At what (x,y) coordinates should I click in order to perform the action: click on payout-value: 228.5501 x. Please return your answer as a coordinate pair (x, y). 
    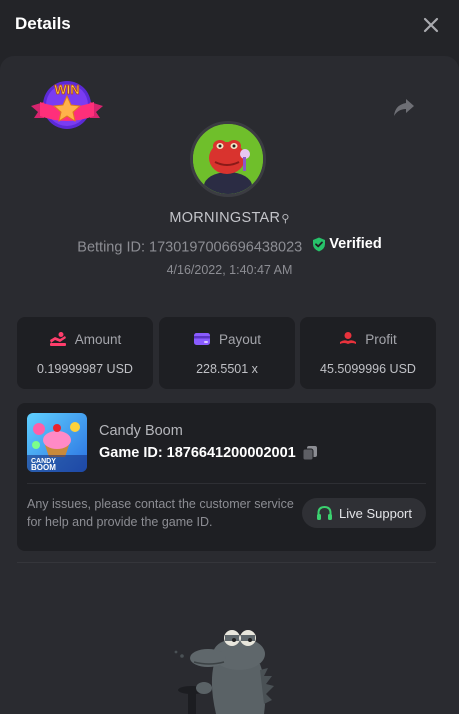
    Looking at the image, I should click on (227, 369).